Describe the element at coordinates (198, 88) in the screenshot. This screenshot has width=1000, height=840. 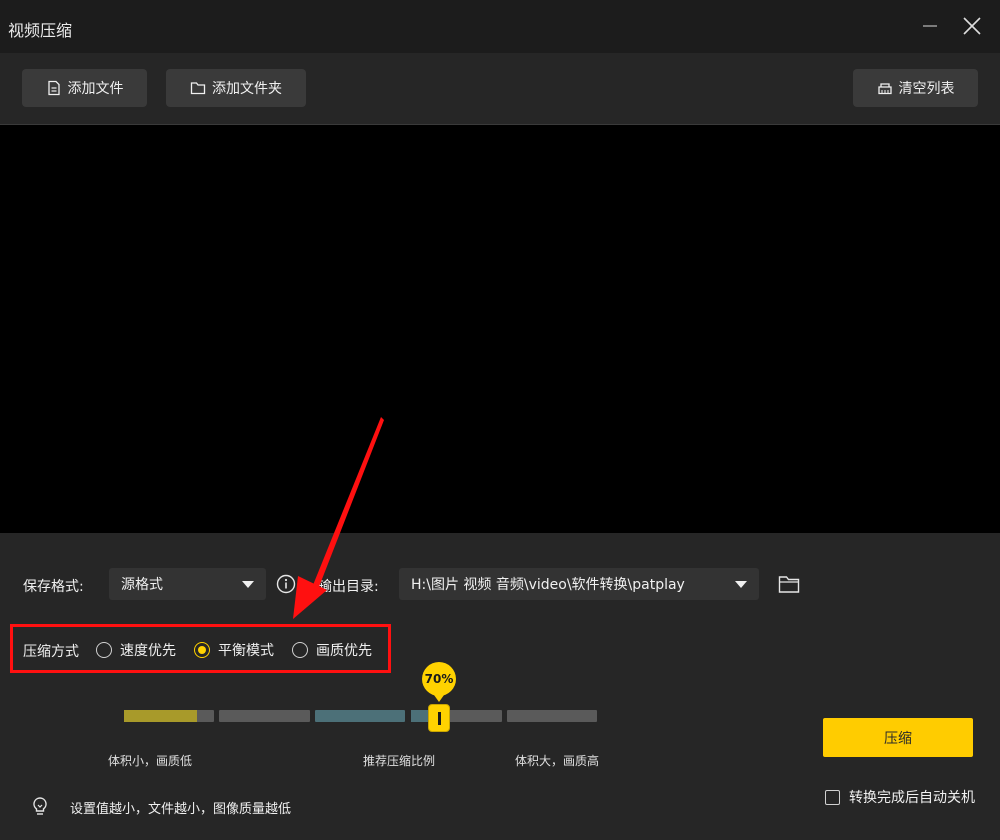
I see `folder-icon` at that location.